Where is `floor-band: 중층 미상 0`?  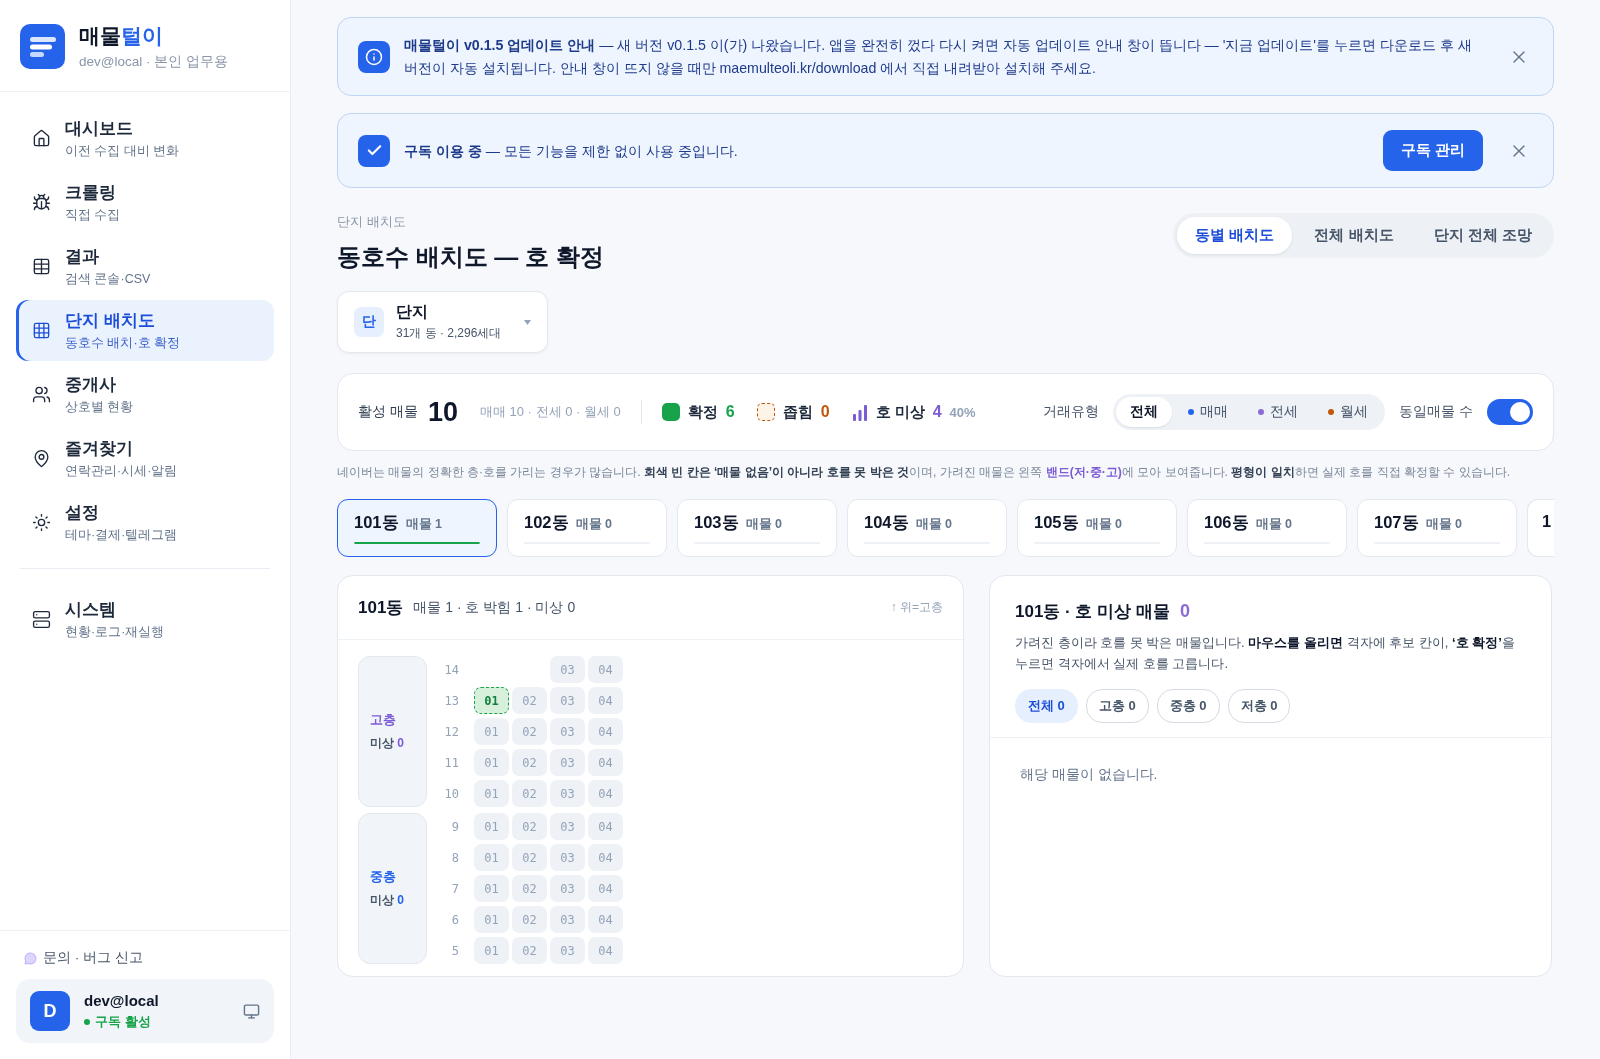
floor-band: 중층 미상 0 is located at coordinates (392, 889).